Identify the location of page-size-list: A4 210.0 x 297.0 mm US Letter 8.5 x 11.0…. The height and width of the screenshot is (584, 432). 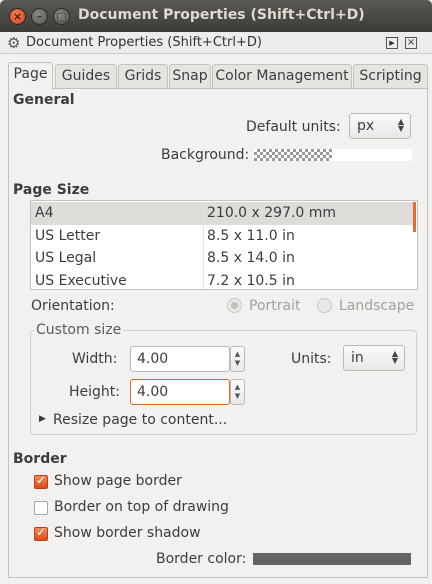
(224, 245).